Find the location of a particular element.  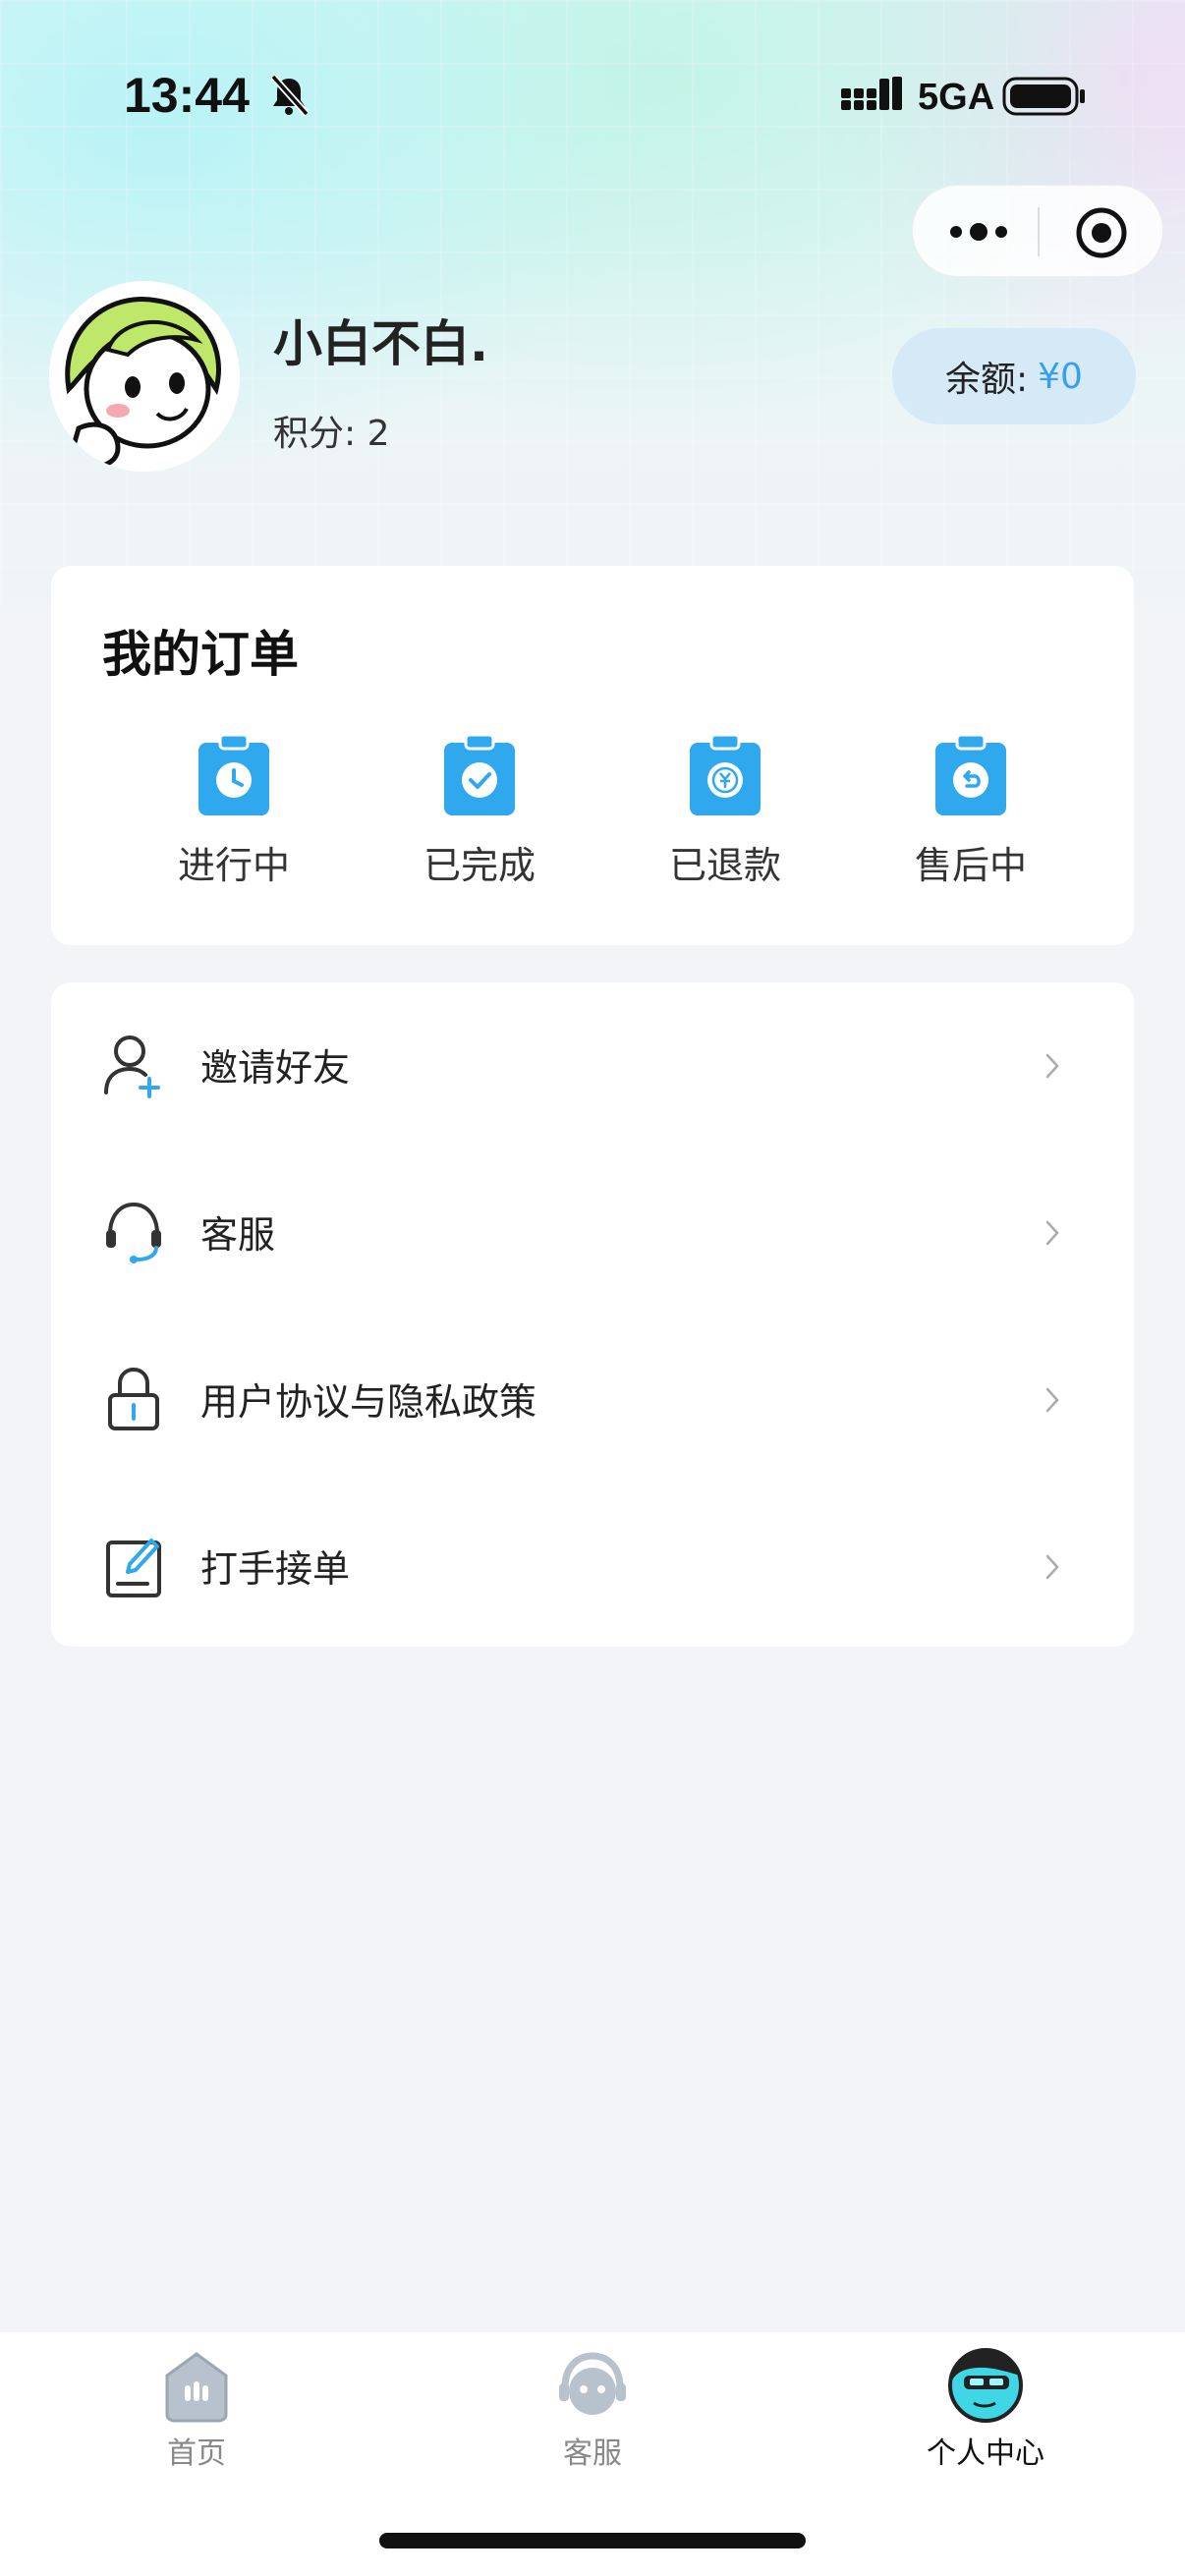

menu-item-booster-orders: 打手接单 is located at coordinates (592, 1567).